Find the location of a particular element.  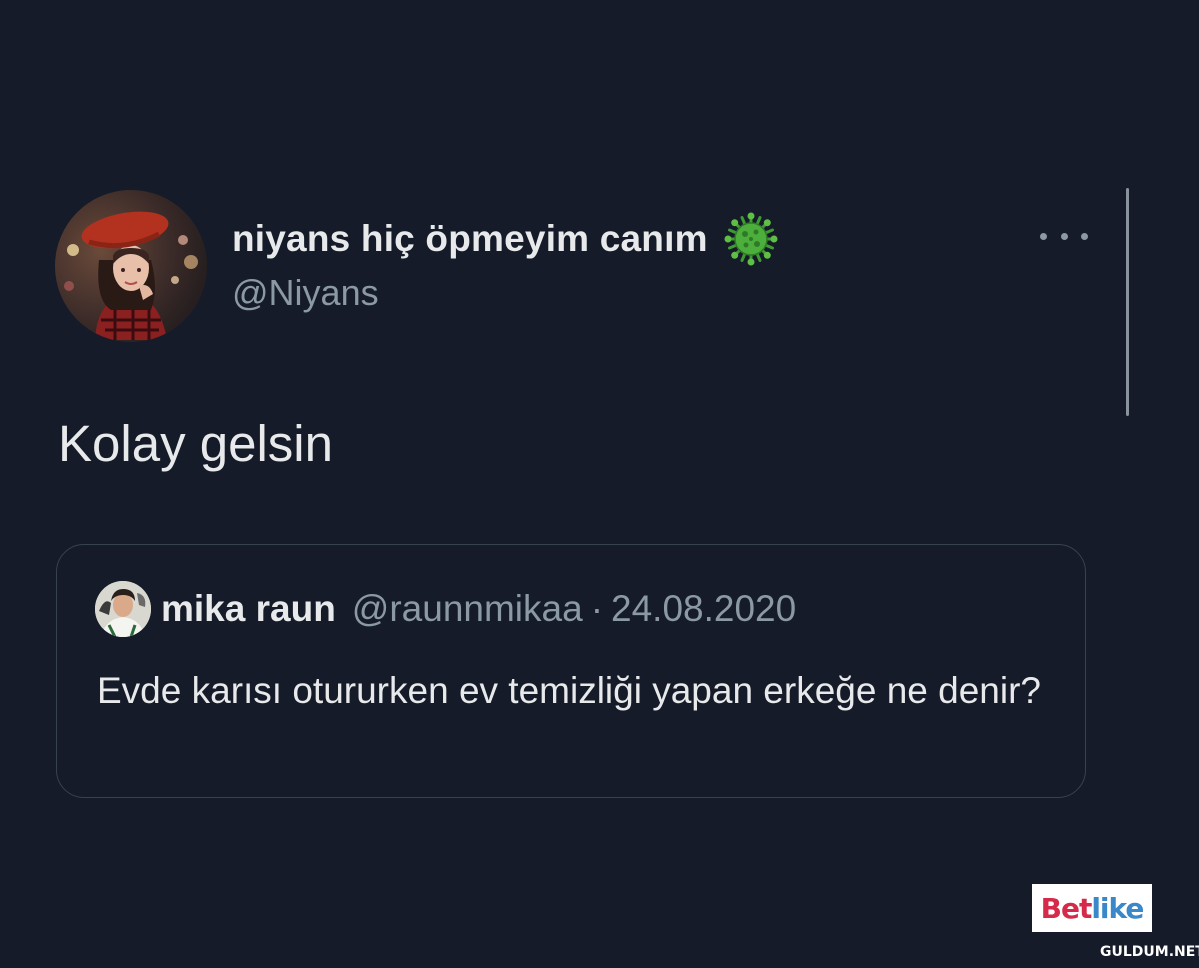

quoted-display-name: mika raun is located at coordinates (248, 609).